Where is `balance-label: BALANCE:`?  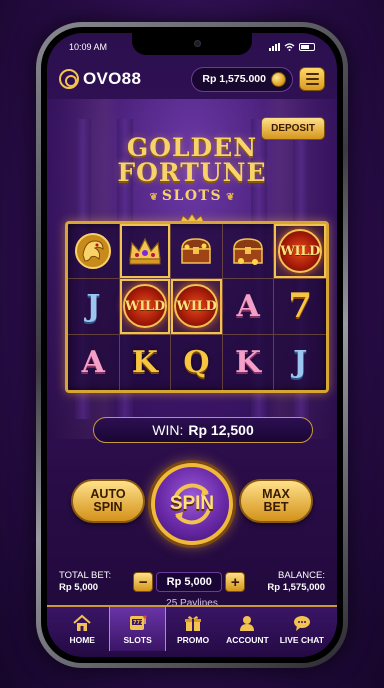 balance-label: BALANCE: is located at coordinates (301, 575).